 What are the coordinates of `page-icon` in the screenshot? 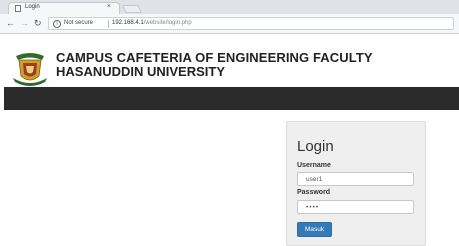 It's located at (18, 8).